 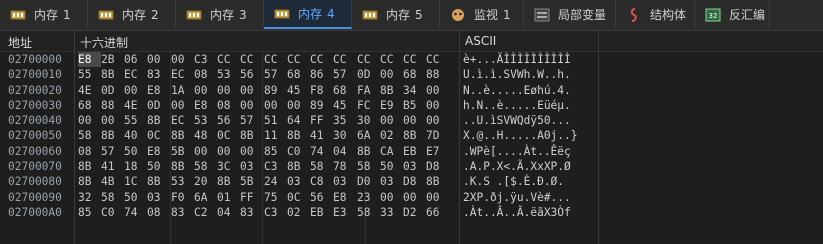 What do you see at coordinates (308, 14) in the screenshot?
I see `tab-memory-4: 内存 4` at bounding box center [308, 14].